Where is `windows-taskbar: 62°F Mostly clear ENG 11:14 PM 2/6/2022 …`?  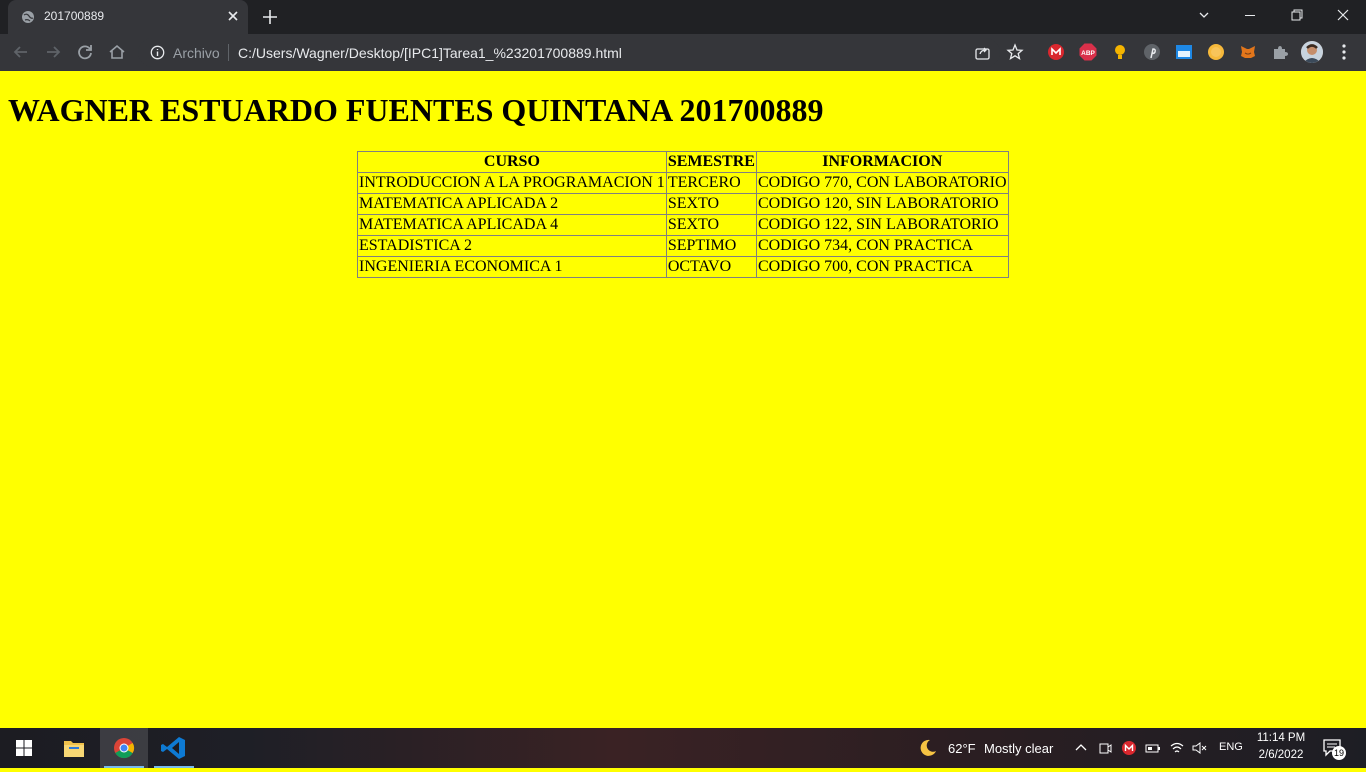 windows-taskbar: 62°F Mostly clear ENG 11:14 PM 2/6/2022 … is located at coordinates (683, 748).